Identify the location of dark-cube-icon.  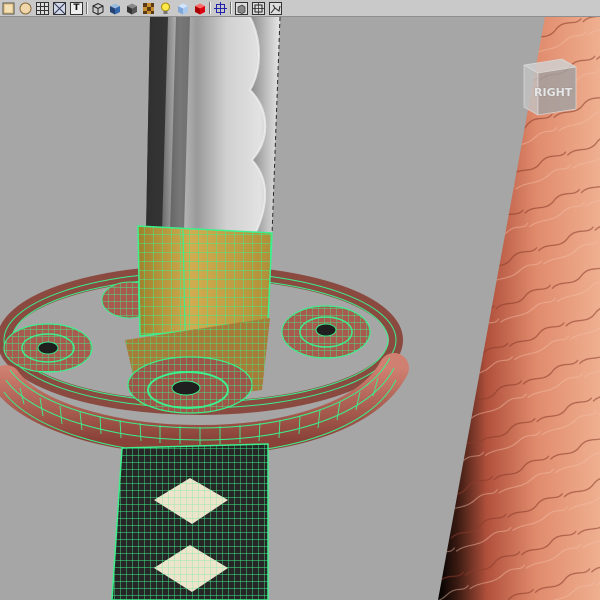
(131, 8).